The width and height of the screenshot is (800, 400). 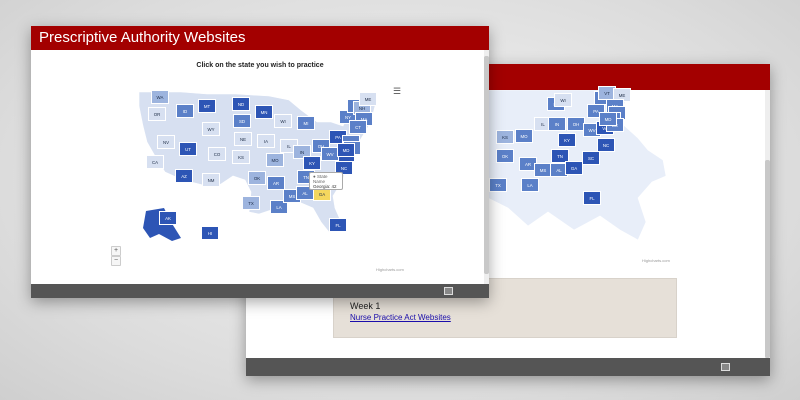 I want to click on state-nm-front: NM, so click(x=211, y=180).